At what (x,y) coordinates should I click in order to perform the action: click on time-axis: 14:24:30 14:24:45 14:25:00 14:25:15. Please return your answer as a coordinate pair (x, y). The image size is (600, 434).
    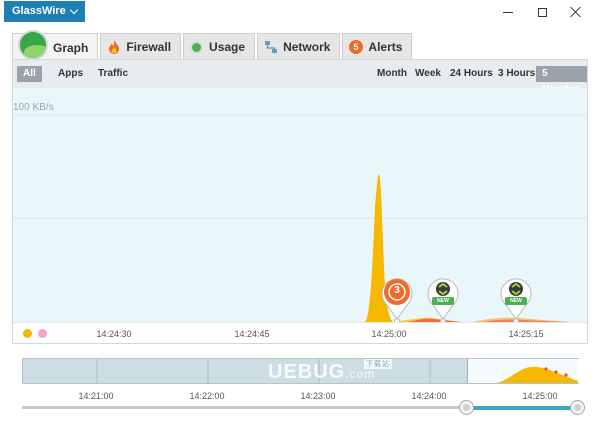
    Looking at the image, I should click on (300, 332).